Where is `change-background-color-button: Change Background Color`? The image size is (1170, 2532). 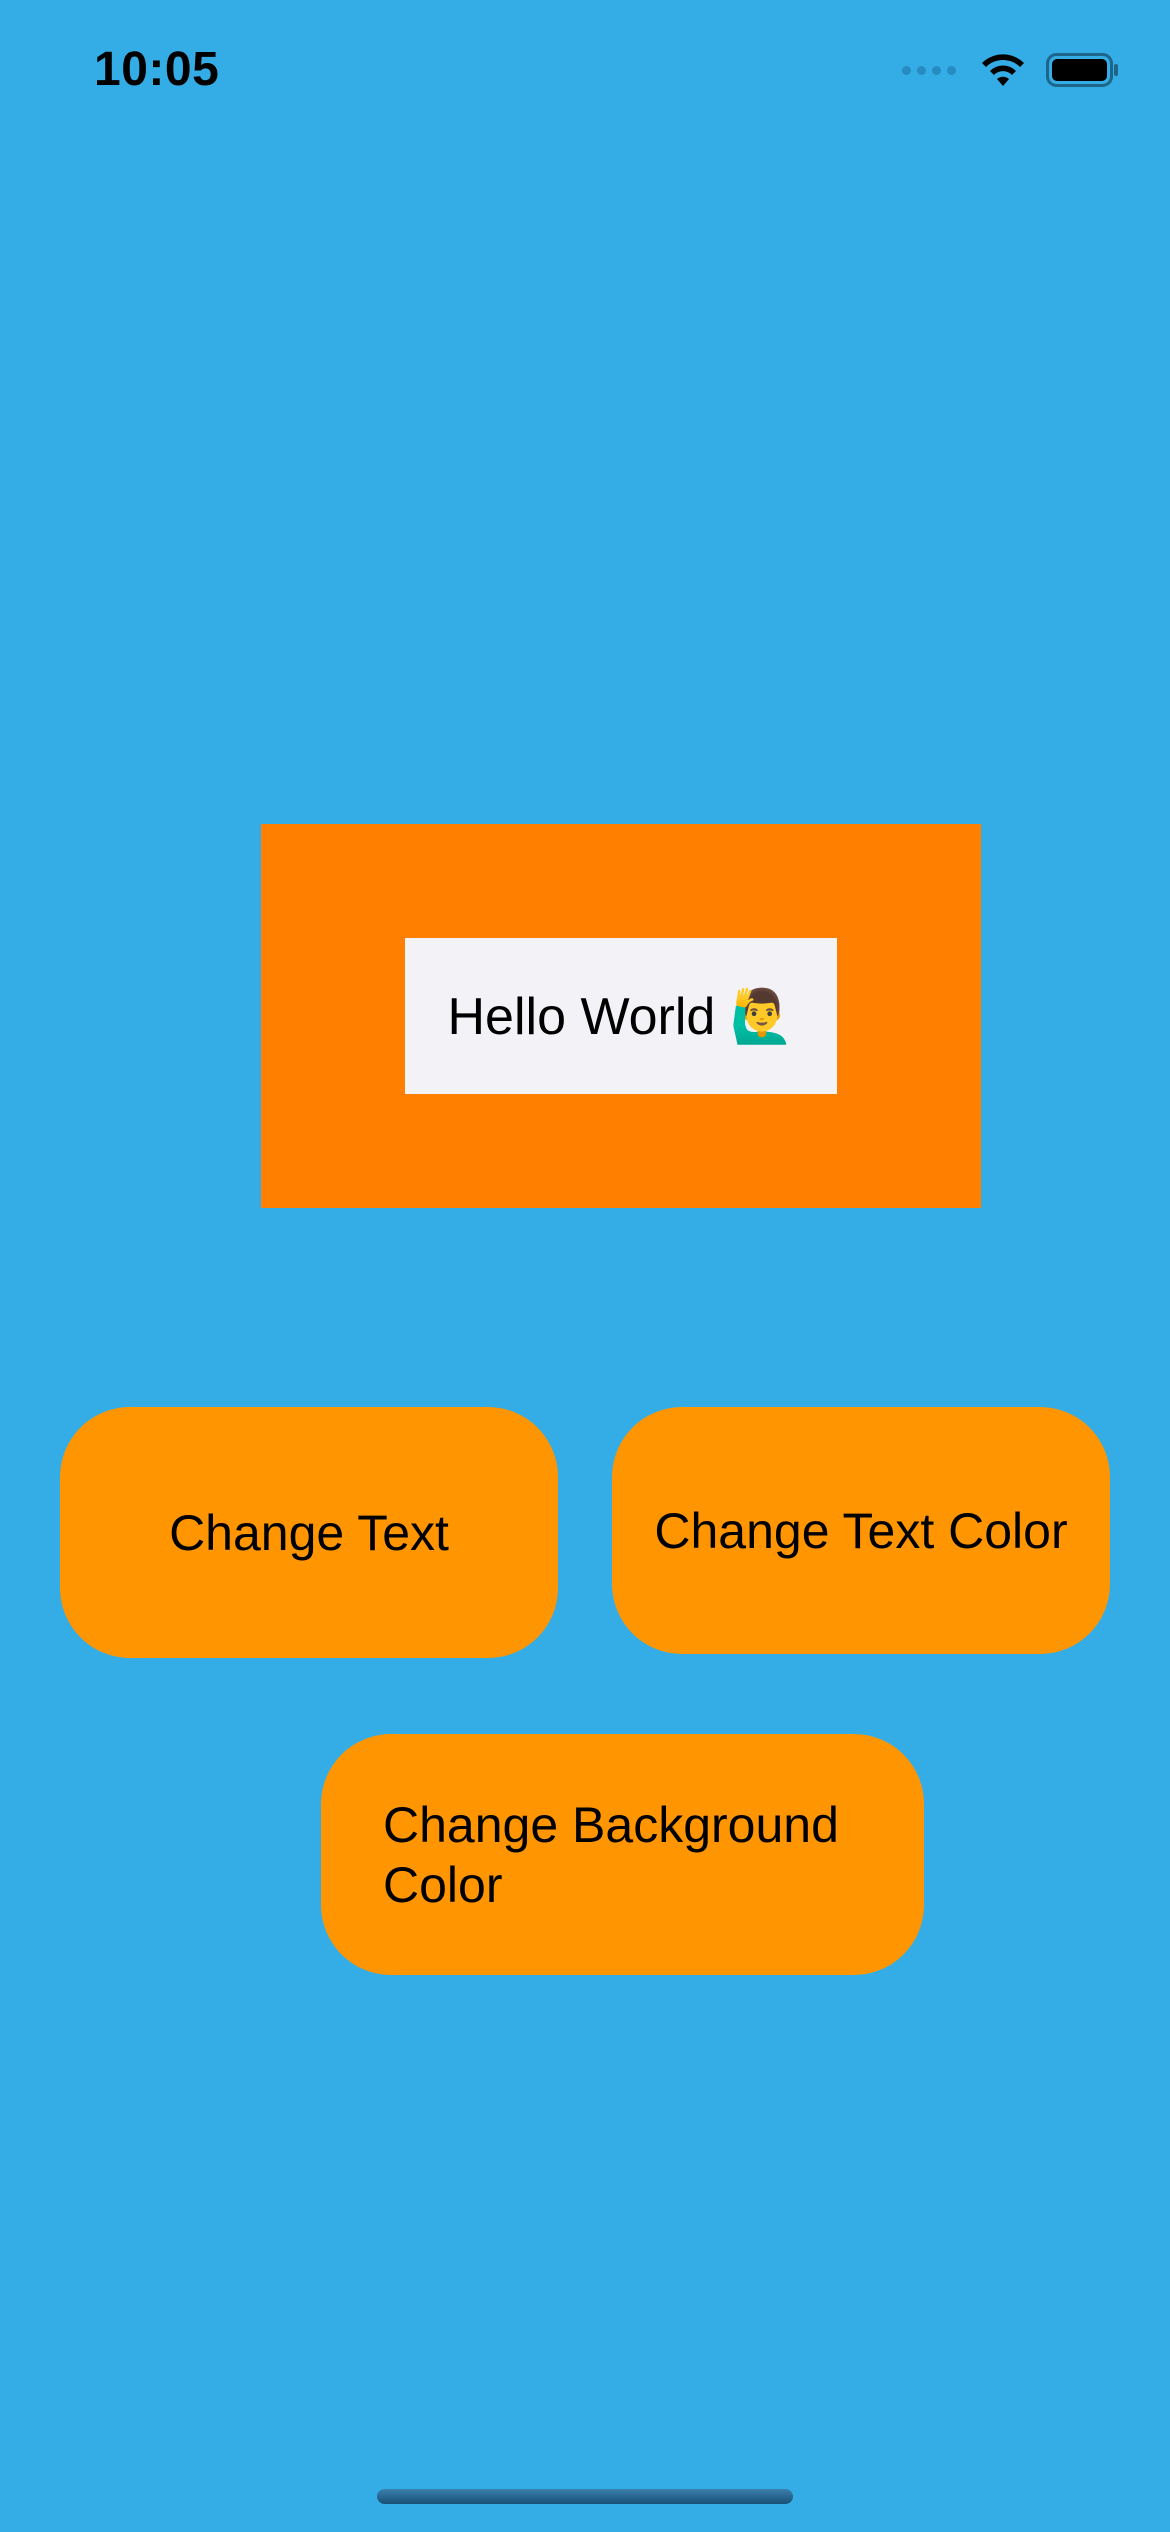
change-background-color-button: Change Background Color is located at coordinates (622, 1854).